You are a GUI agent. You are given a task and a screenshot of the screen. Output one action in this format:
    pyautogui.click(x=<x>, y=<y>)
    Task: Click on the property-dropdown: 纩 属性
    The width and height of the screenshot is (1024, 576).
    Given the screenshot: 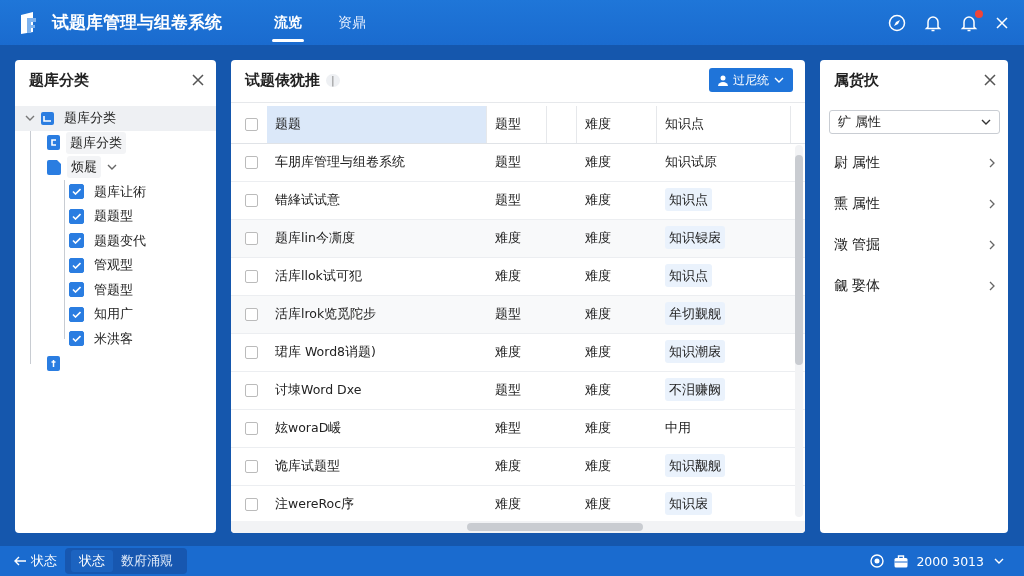 What is the action you would take?
    pyautogui.click(x=914, y=122)
    